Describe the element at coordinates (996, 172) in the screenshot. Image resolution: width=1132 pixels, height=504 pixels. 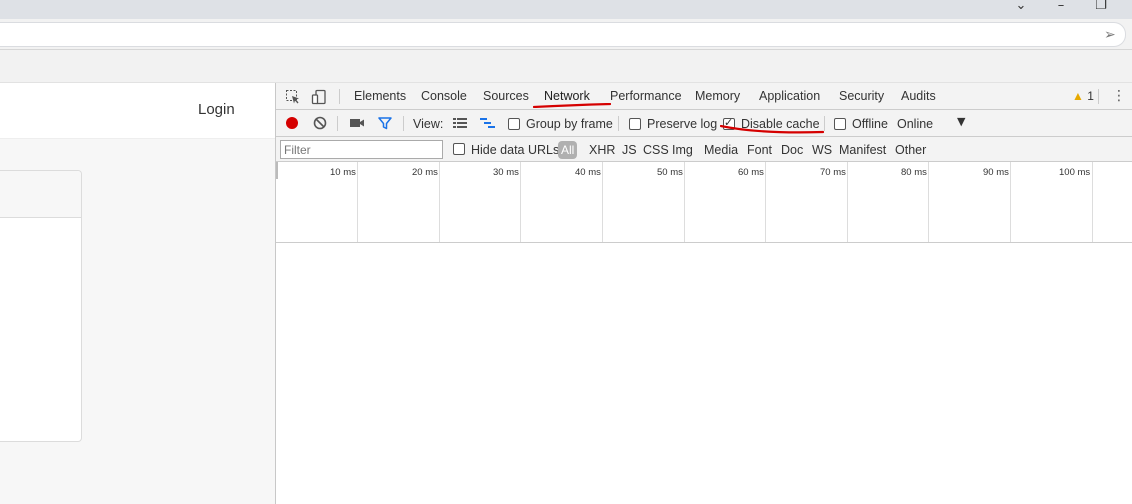
I see `timeline-tick-label: 90 ms` at that location.